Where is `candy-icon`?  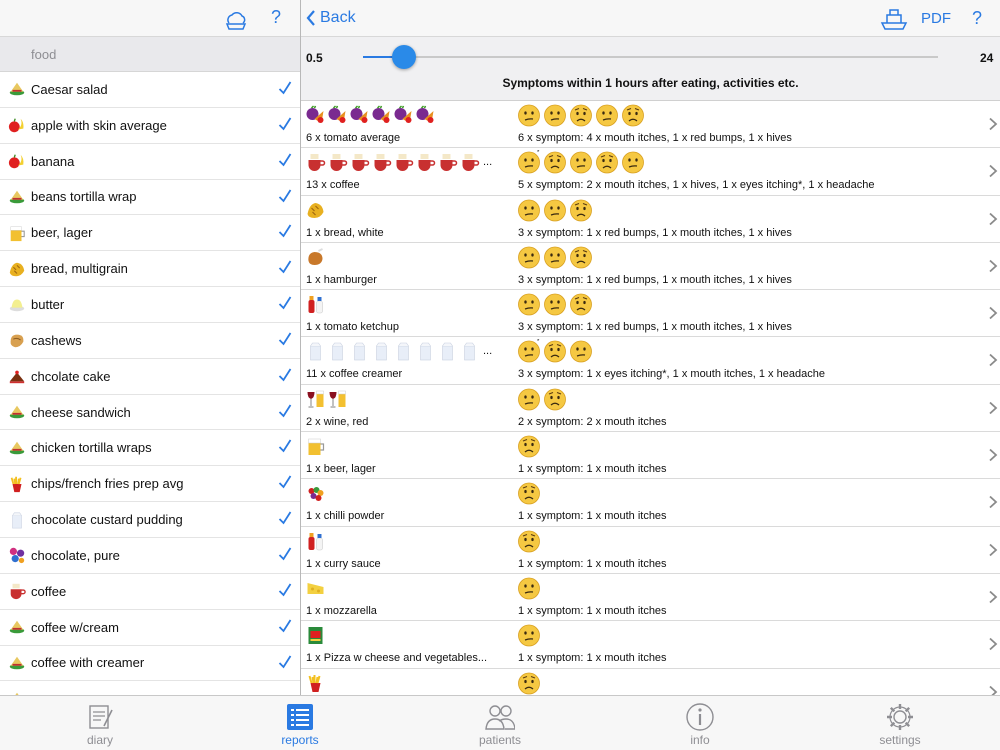
candy-icon is located at coordinates (17, 556).